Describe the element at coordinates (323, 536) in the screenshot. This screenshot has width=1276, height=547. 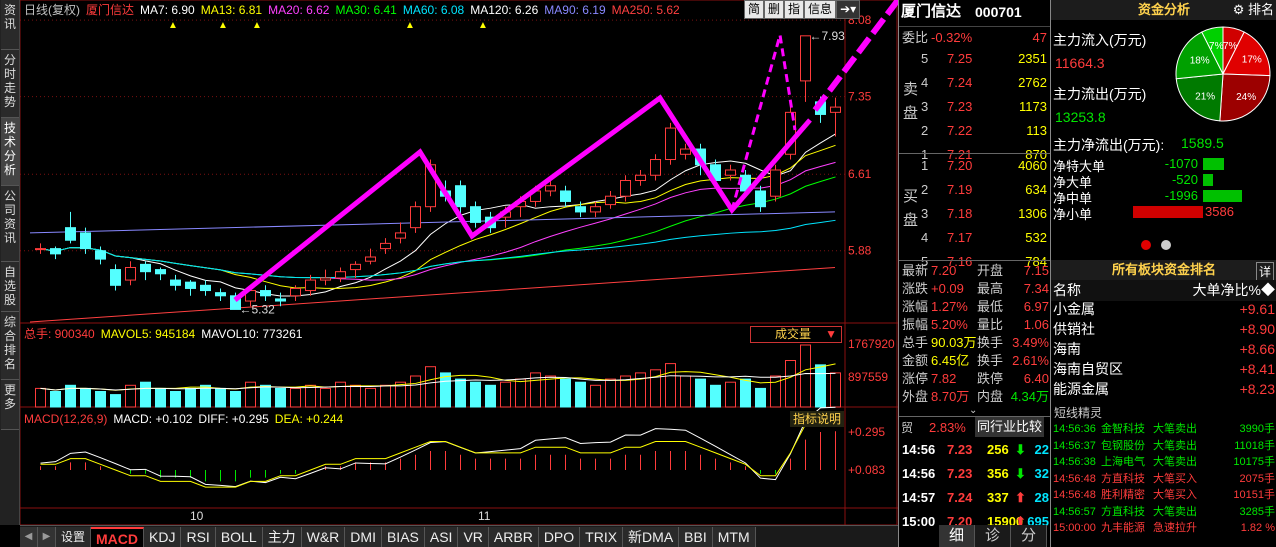
I see `indicator-tab-6: W&R` at that location.